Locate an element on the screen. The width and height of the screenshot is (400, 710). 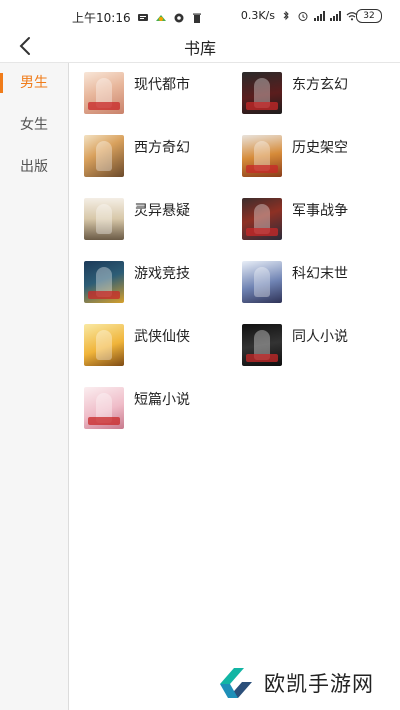
category-item: 东方玄幻 is located at coordinates (295, 93).